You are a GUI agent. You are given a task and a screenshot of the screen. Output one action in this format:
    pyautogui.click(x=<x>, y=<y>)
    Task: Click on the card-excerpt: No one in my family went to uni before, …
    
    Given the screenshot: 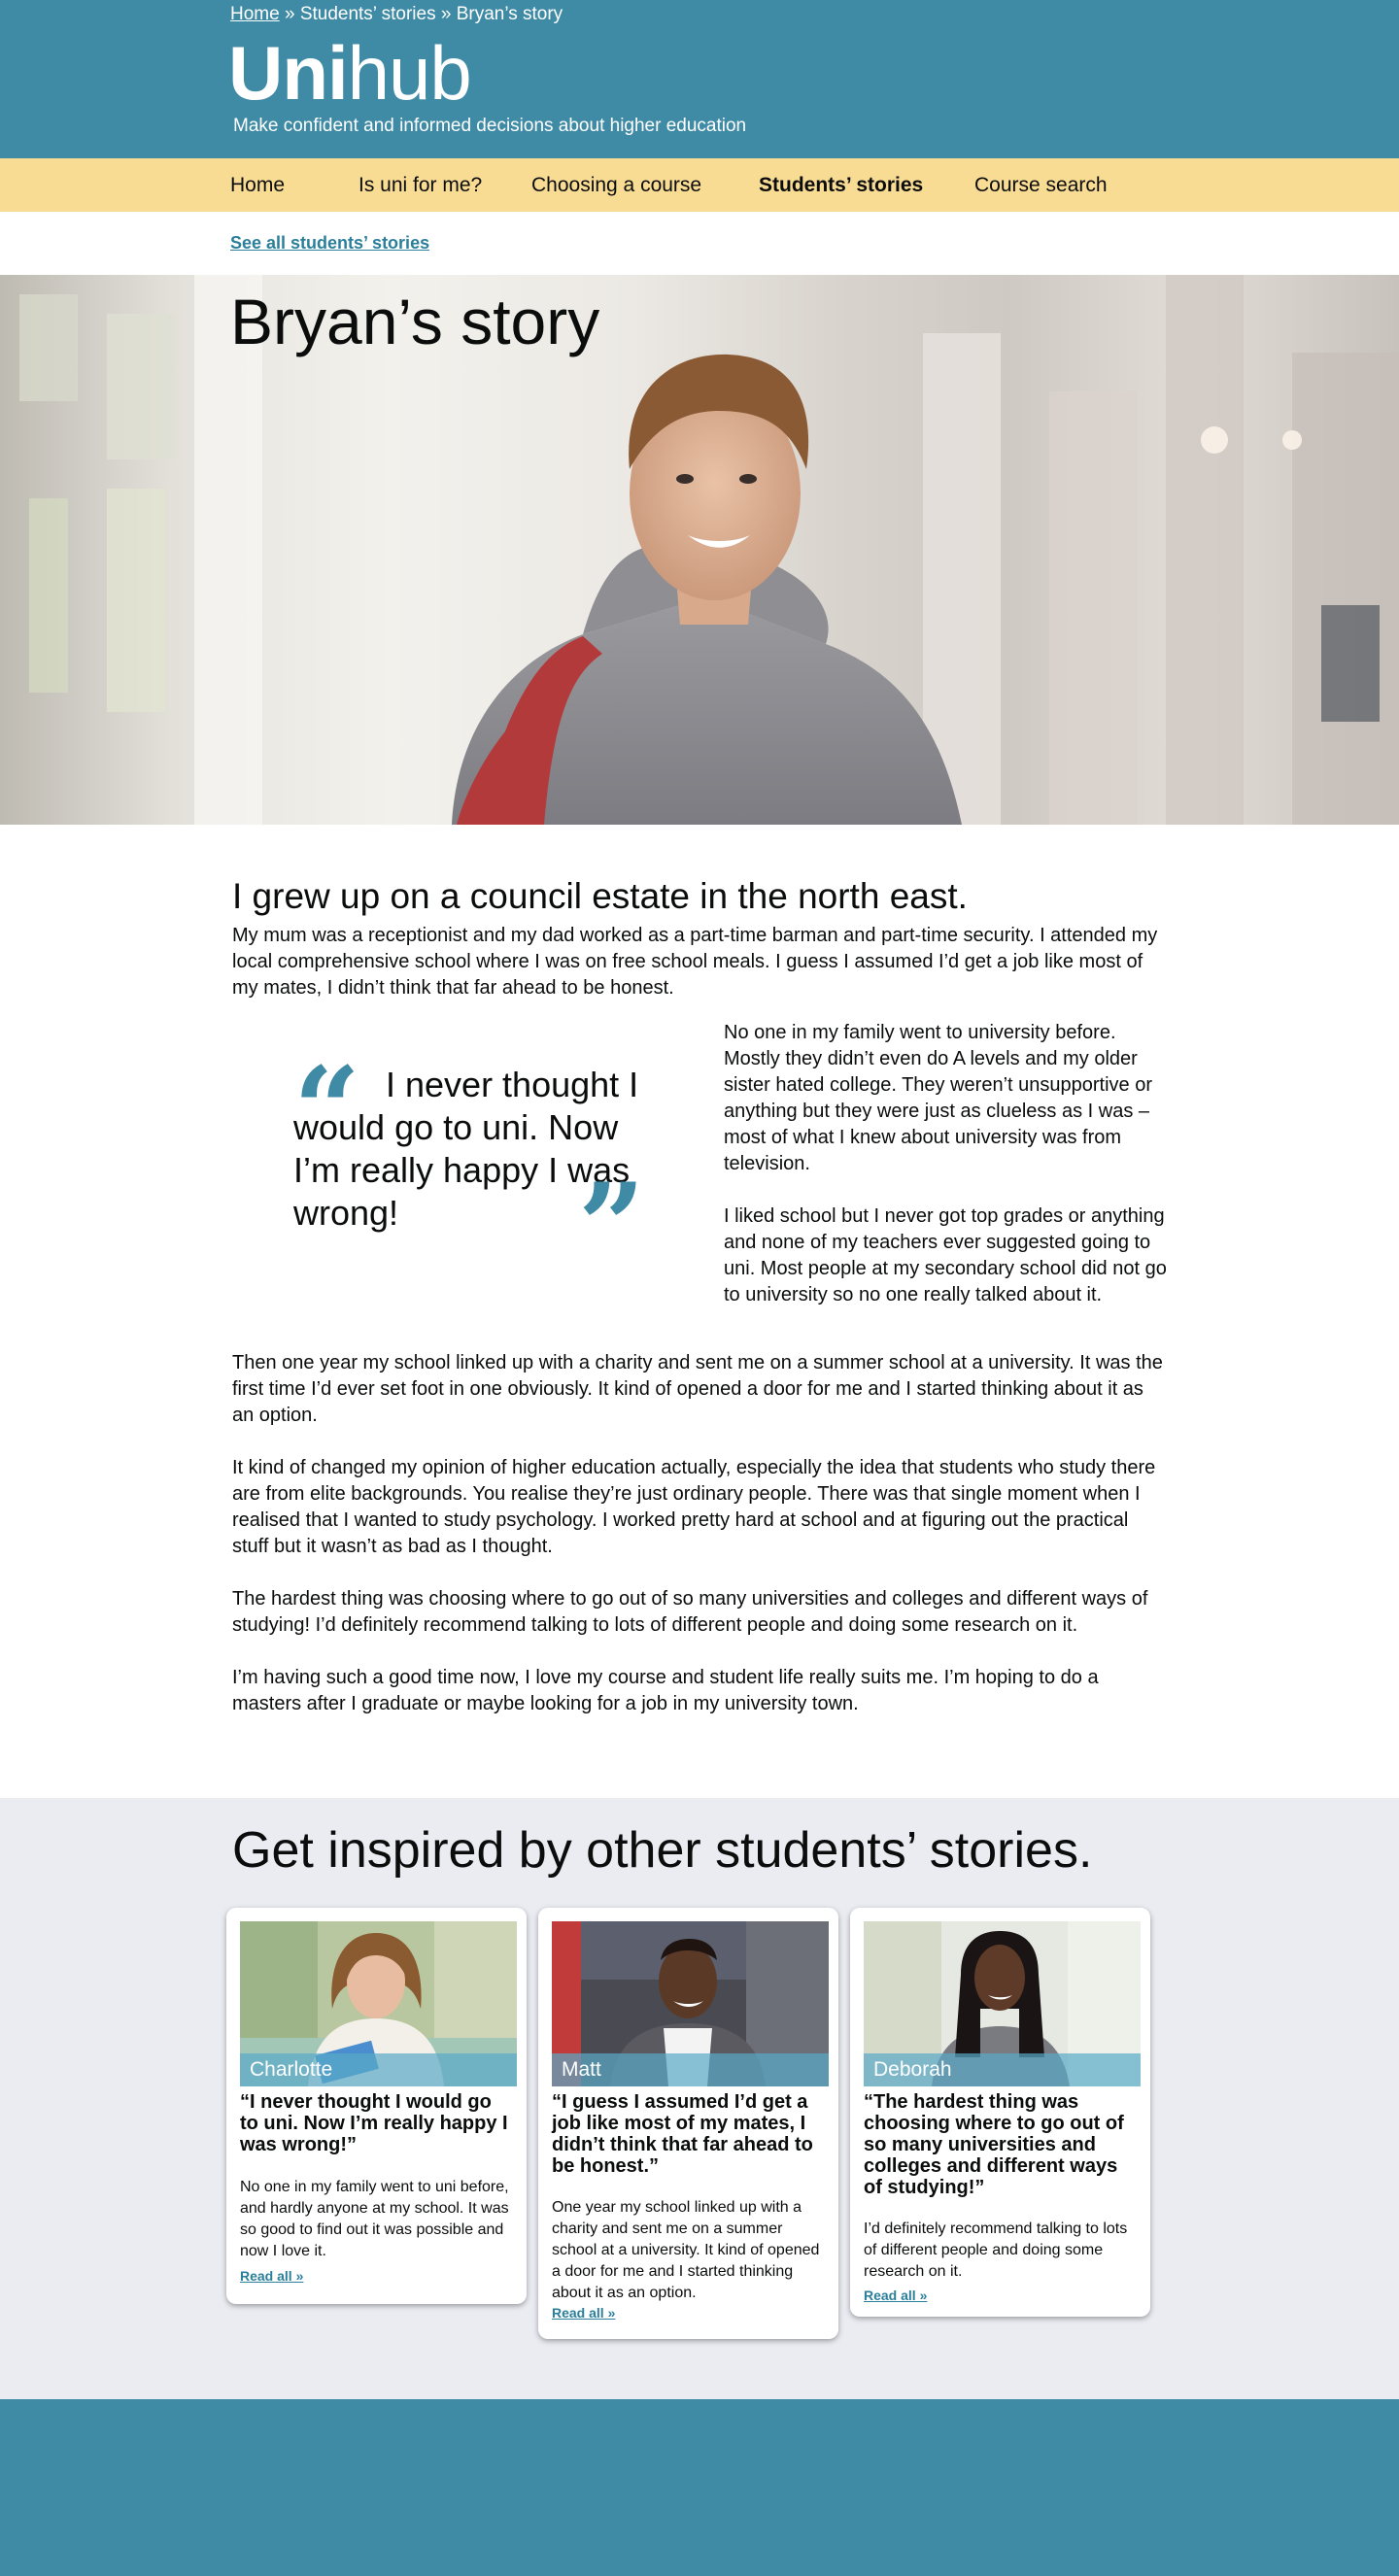 What is the action you would take?
    pyautogui.click(x=374, y=2219)
    